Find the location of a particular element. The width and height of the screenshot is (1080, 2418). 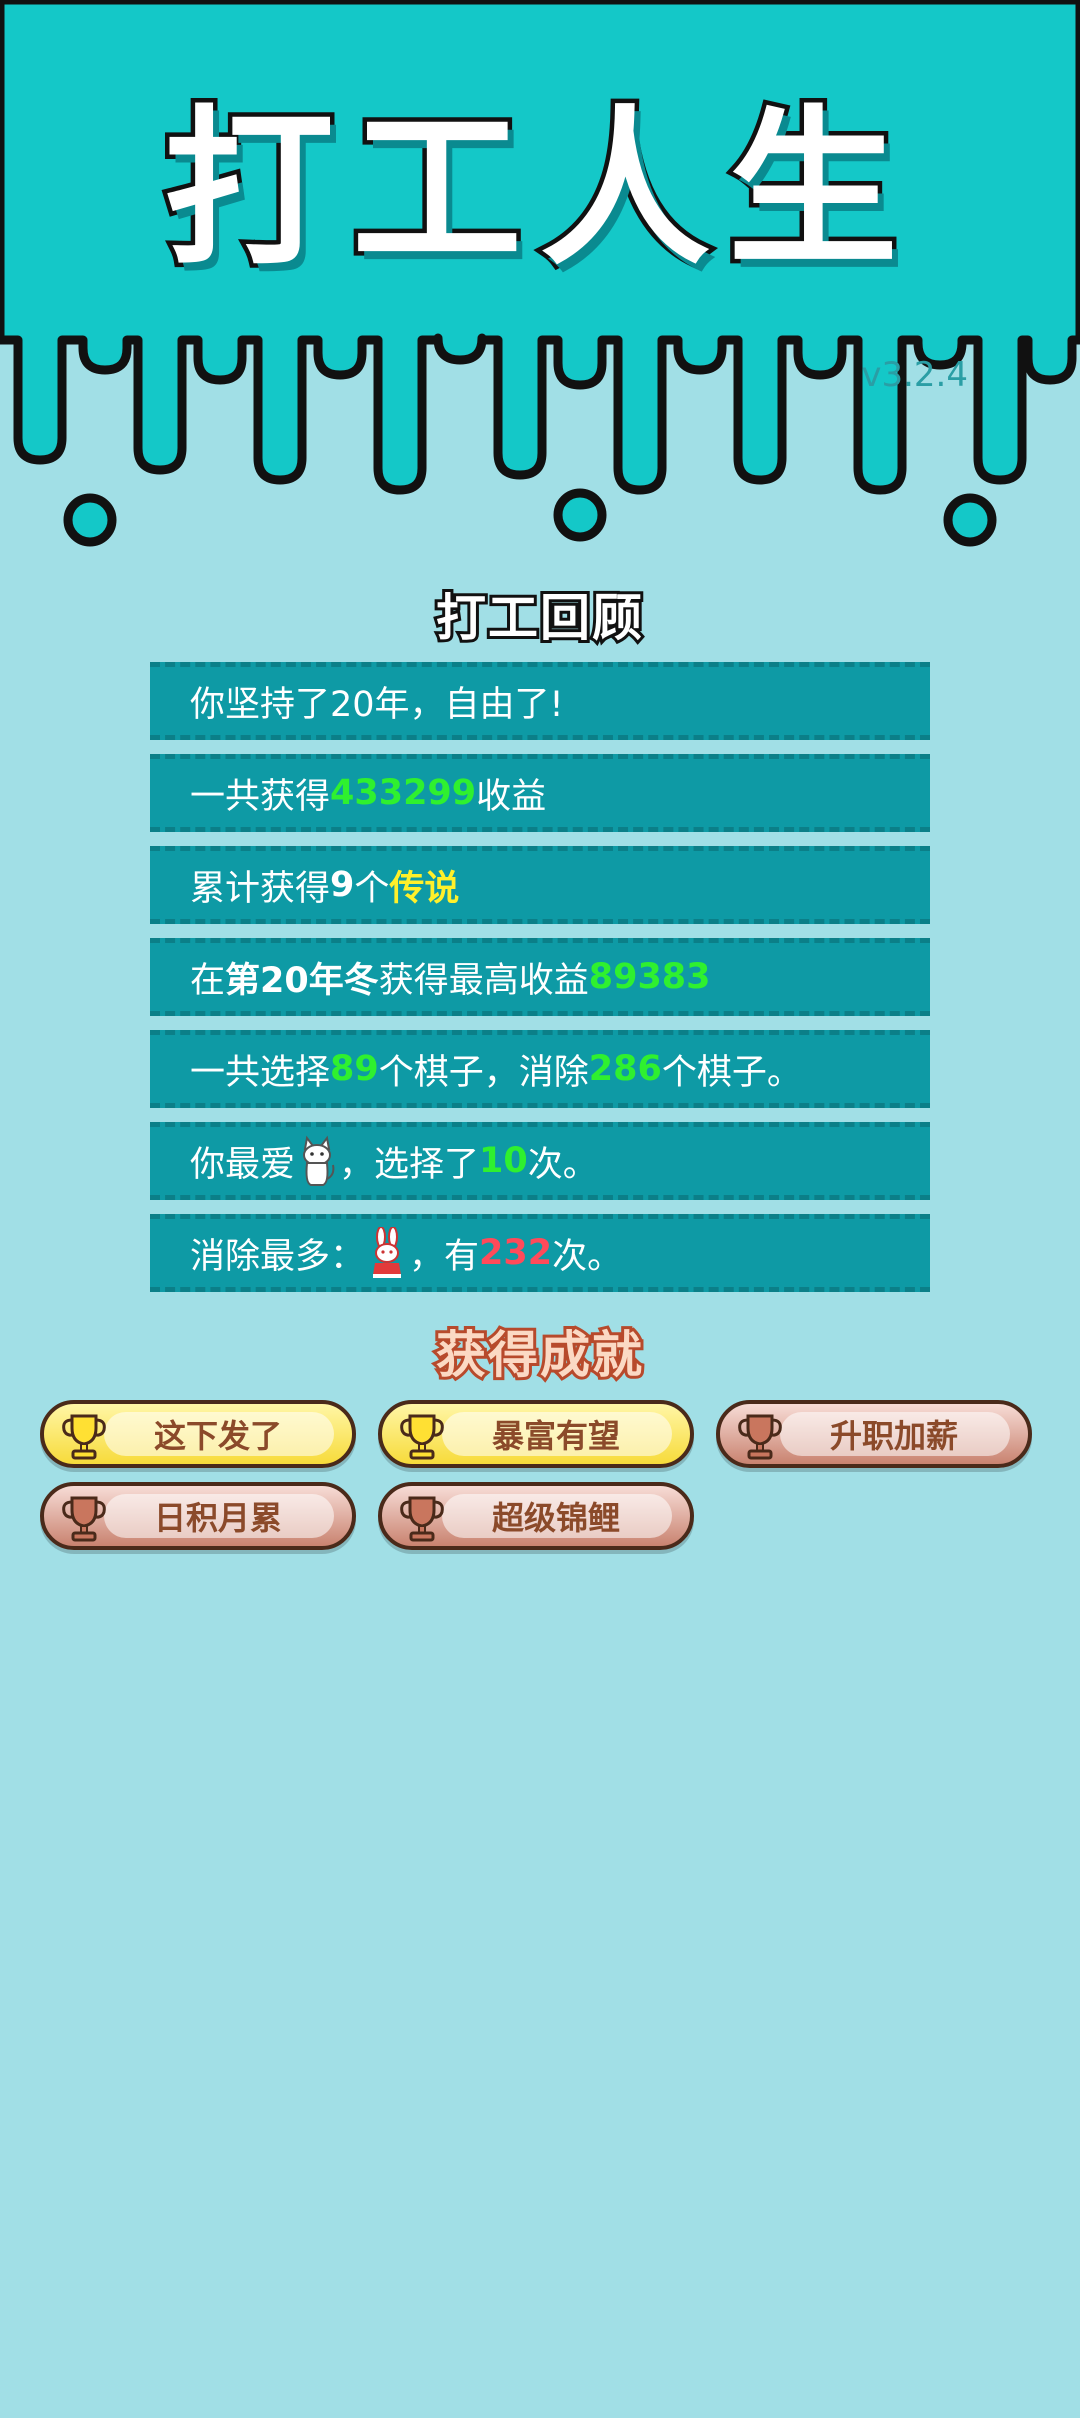

review-row-years: 你坚持了20年，自由了! is located at coordinates (540, 701).